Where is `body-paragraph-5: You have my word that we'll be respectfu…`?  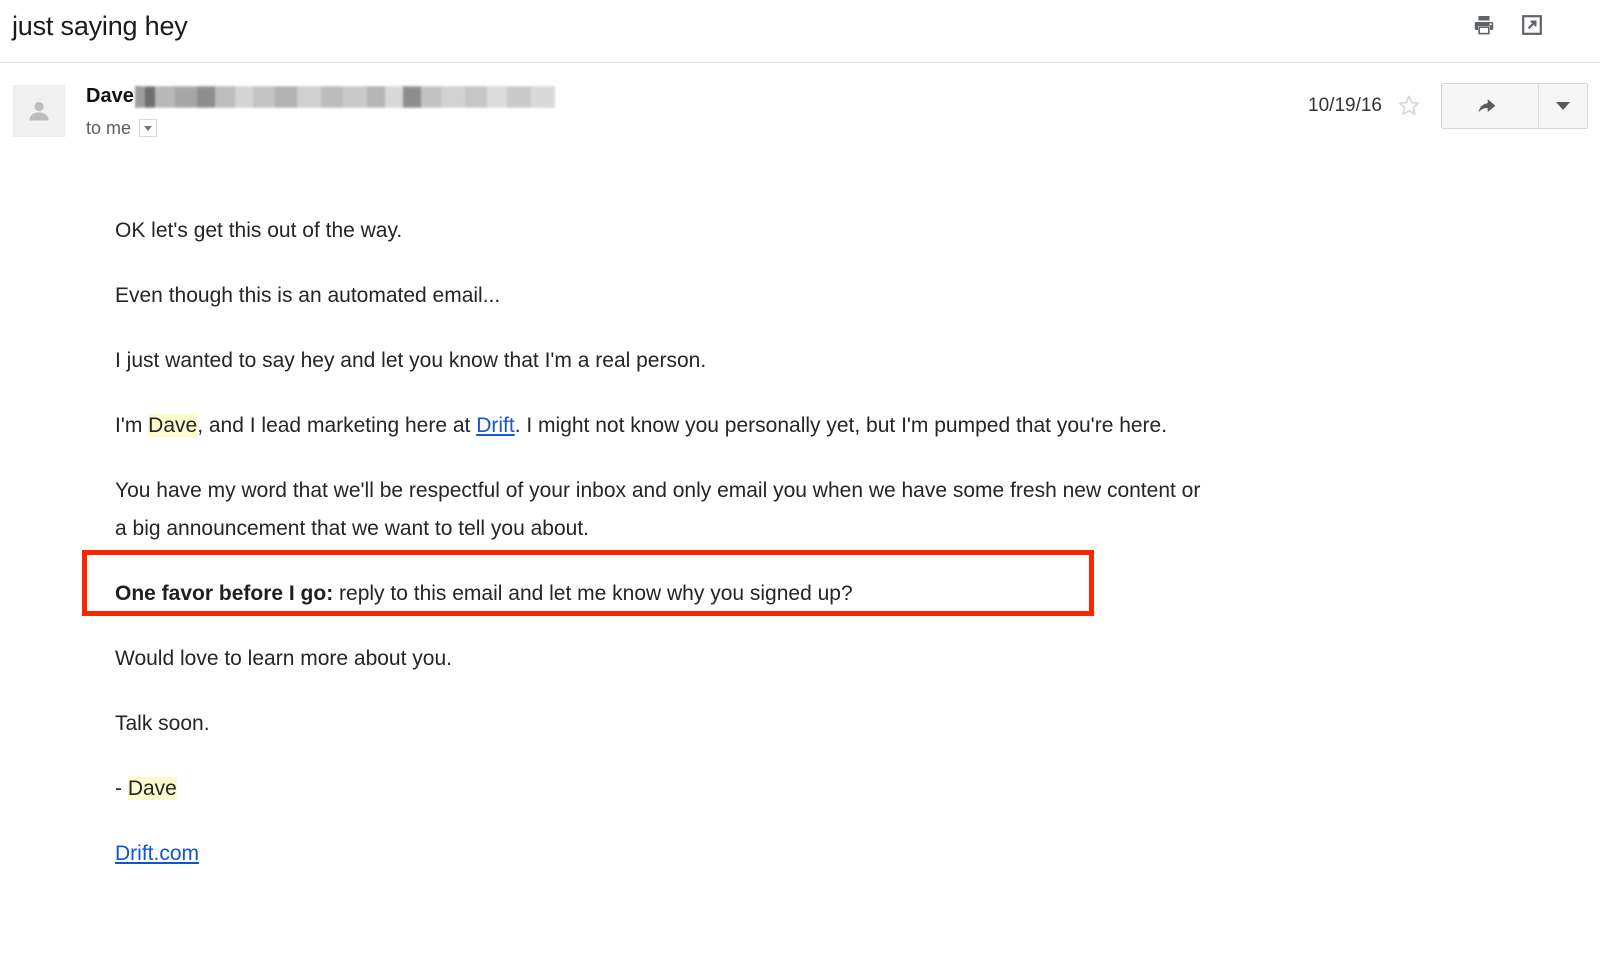
body-paragraph-5: You have my word that we'll be respectfu… is located at coordinates (658, 509).